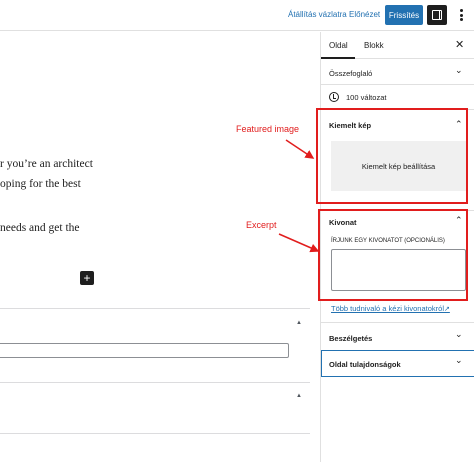 The image size is (474, 462). Describe the element at coordinates (374, 45) in the screenshot. I see `tab-block: Blokk` at that location.